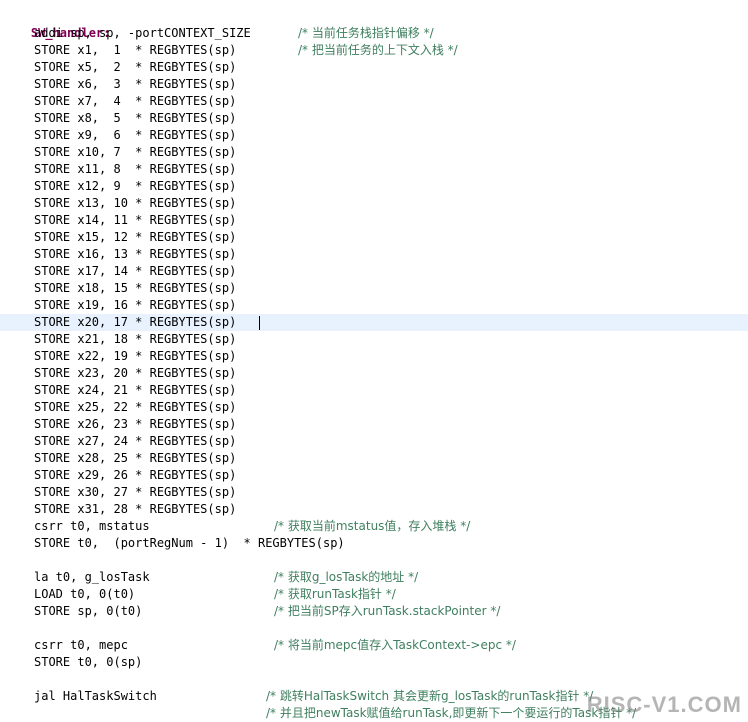 The height and width of the screenshot is (722, 748). What do you see at coordinates (378, 50) in the screenshot?
I see `code-comment: /* 把当前任务的上下文入栈 */` at bounding box center [378, 50].